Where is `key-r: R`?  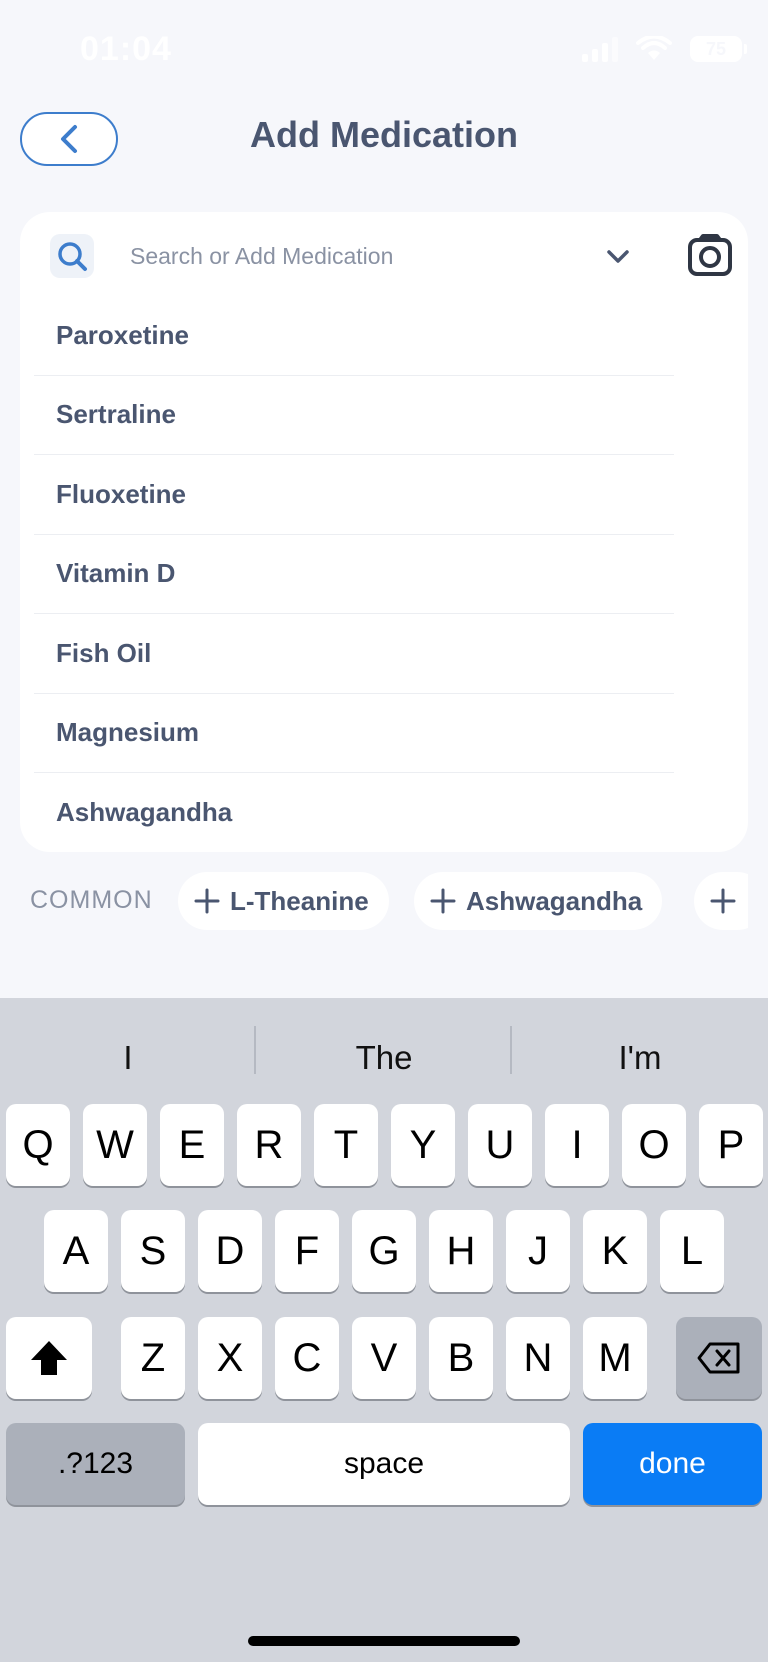
key-r: R is located at coordinates (269, 1145).